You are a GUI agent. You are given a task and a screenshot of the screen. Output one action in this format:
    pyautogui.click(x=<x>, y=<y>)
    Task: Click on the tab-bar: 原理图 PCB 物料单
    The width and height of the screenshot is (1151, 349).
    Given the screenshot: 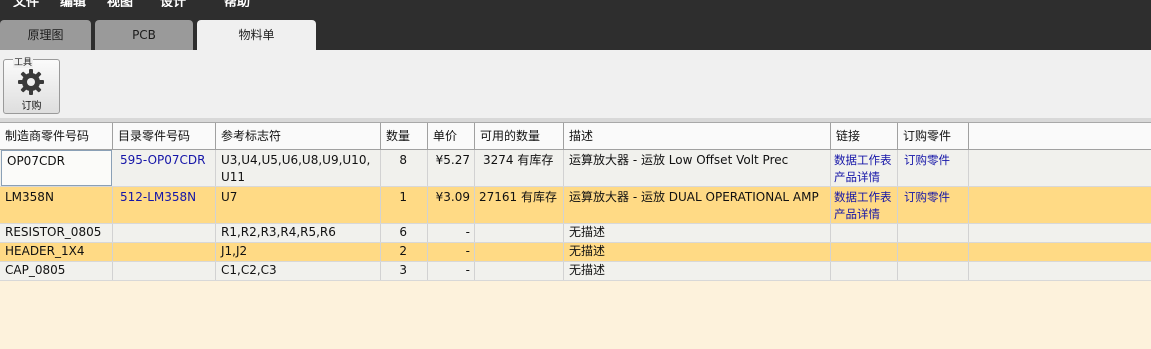 What is the action you would take?
    pyautogui.click(x=575, y=28)
    